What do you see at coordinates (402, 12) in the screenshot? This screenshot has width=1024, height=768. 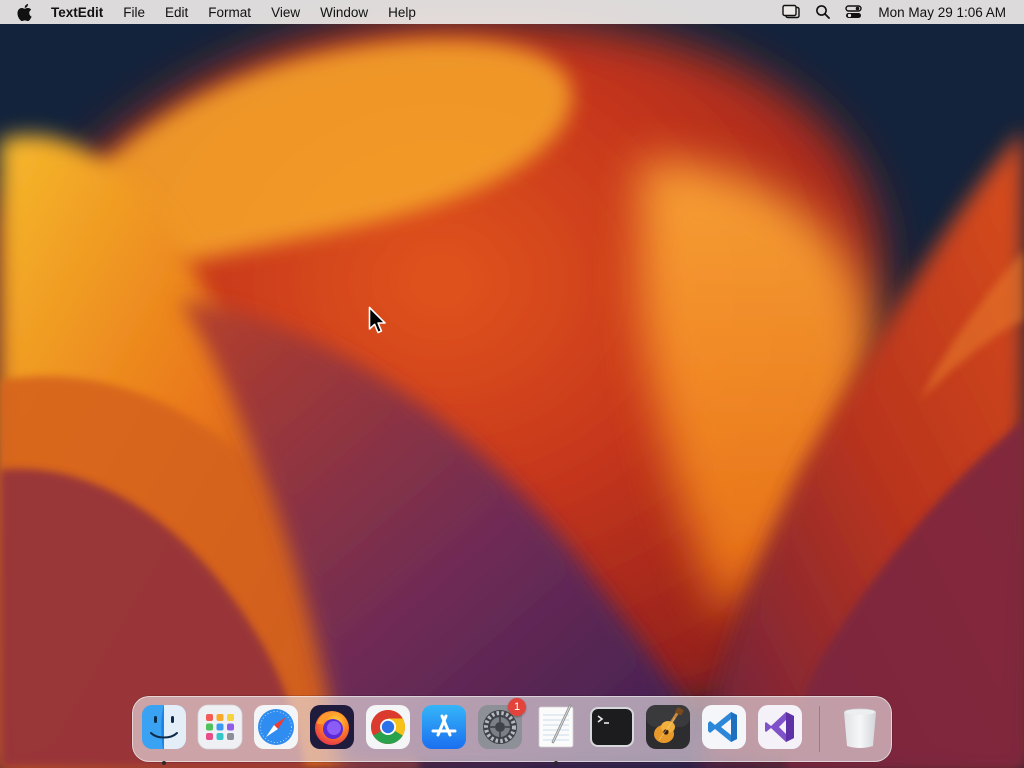 I see `menu-help: Help` at bounding box center [402, 12].